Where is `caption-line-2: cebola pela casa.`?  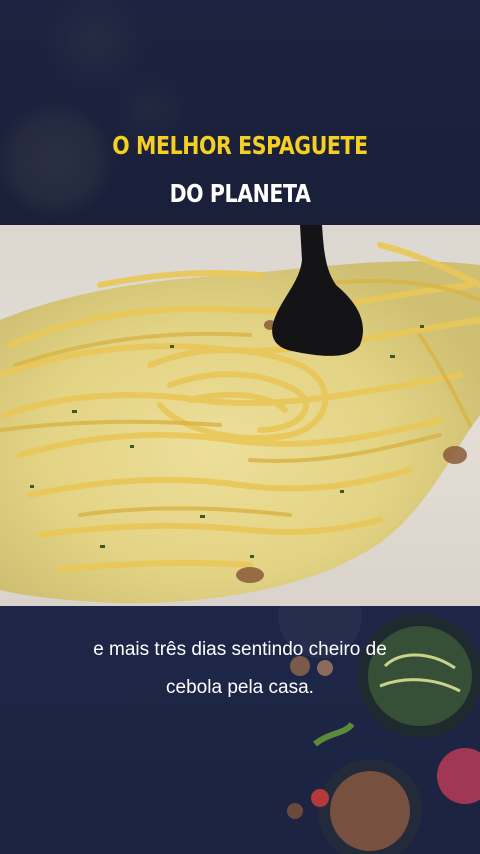
caption-line-2: cebola pela casa. is located at coordinates (240, 687).